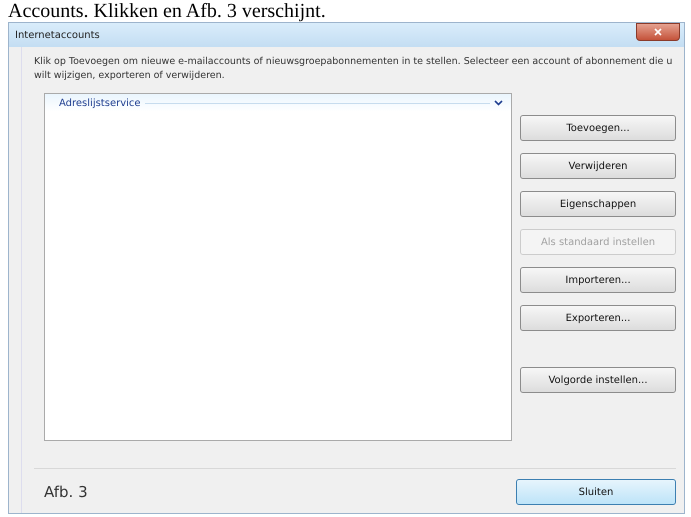  Describe the element at coordinates (167, 11) in the screenshot. I see `heading-text: Accounts. Klikken en Afb. 3 verschijnt.` at that location.